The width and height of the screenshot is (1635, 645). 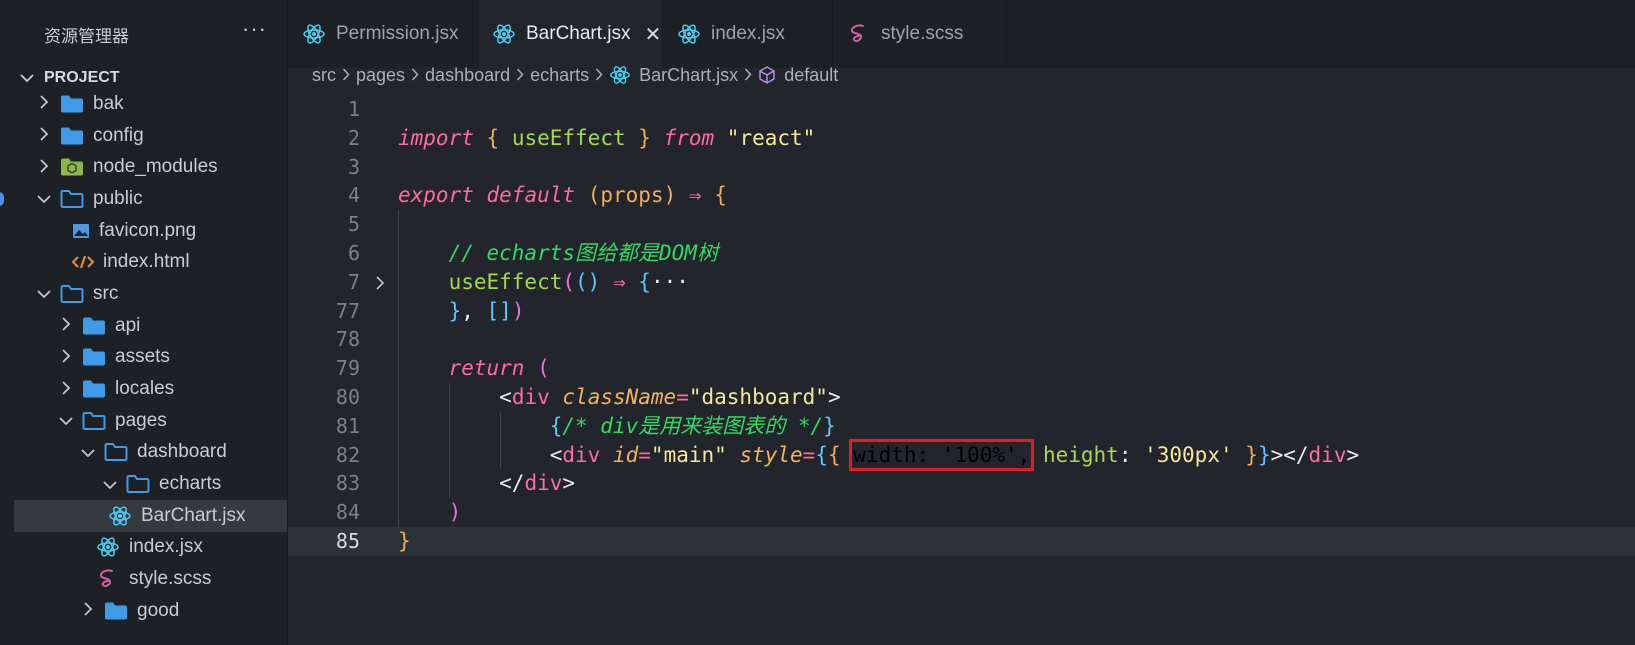 I want to click on breadcrumb-item: pages, so click(x=380, y=75).